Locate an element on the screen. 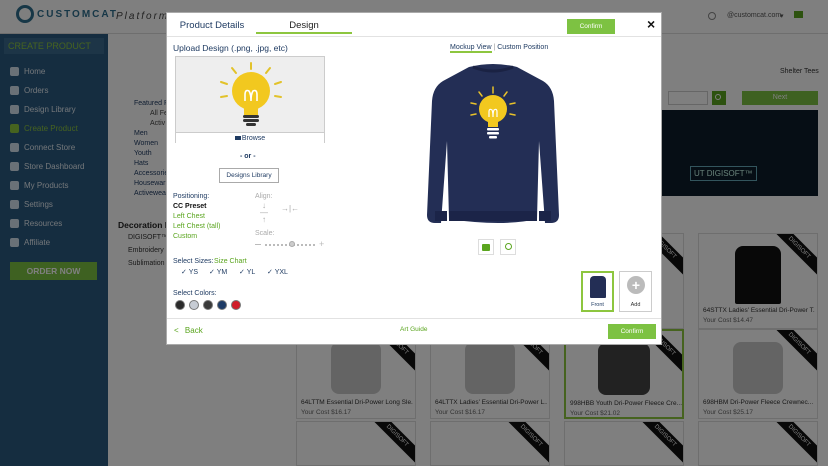  color-swatches is located at coordinates (208, 305).